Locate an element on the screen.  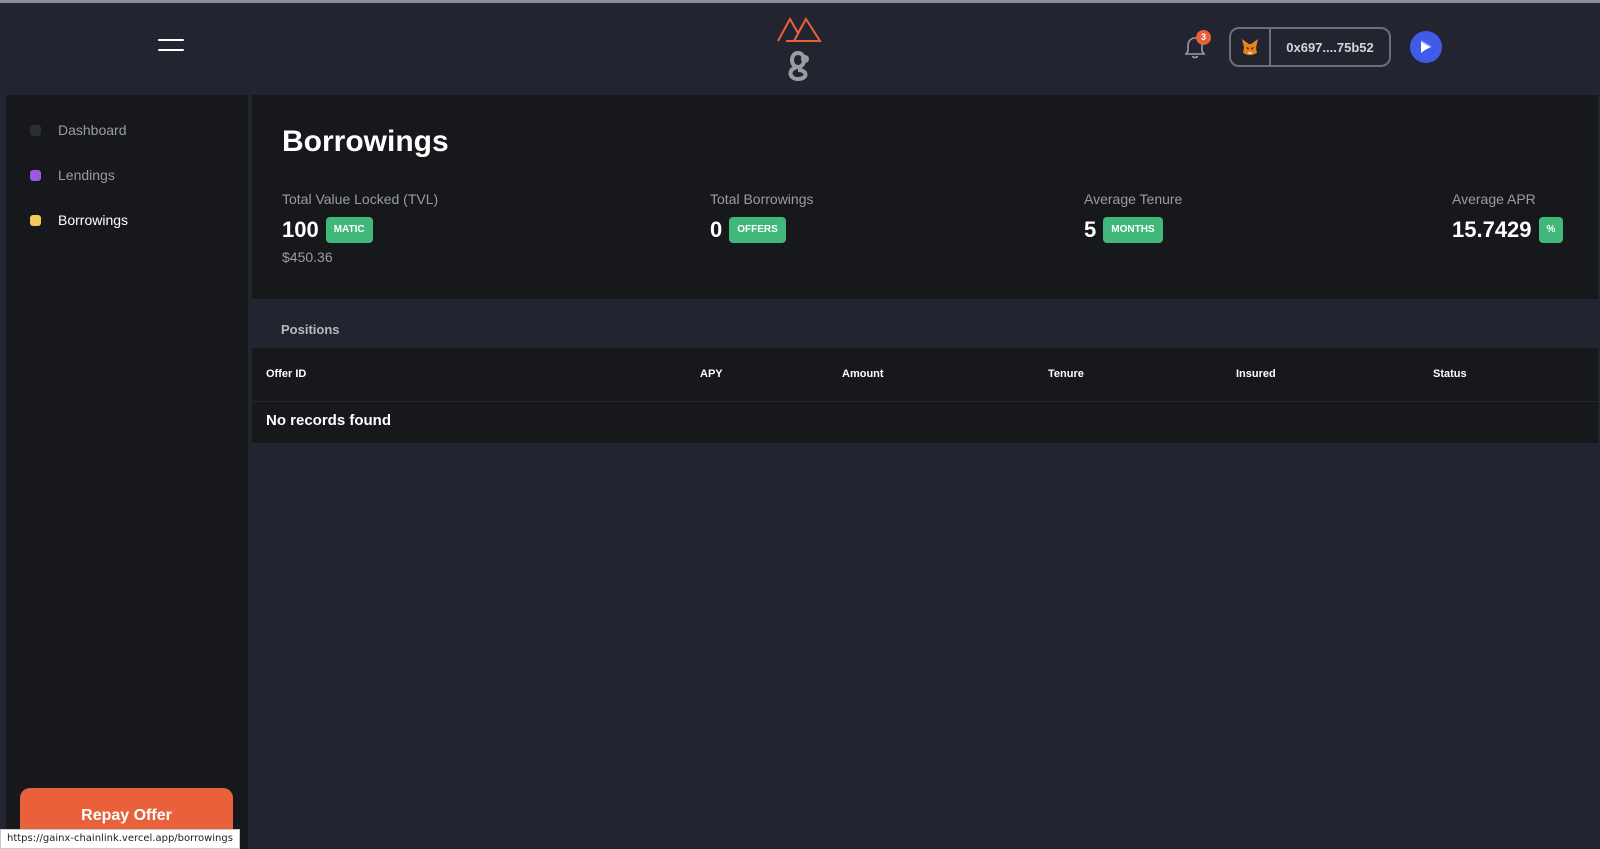
hamburger-icon is located at coordinates (171, 46).